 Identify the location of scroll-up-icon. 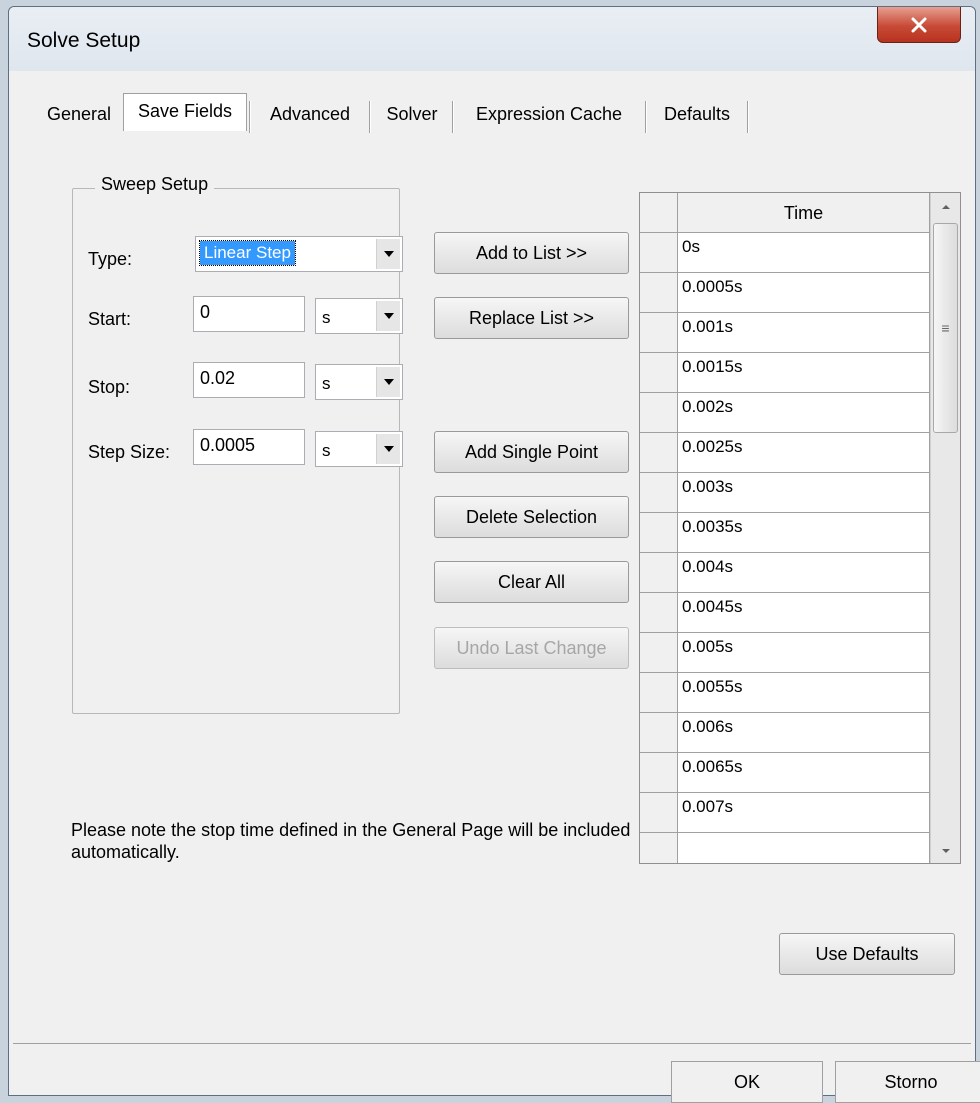
(945, 207).